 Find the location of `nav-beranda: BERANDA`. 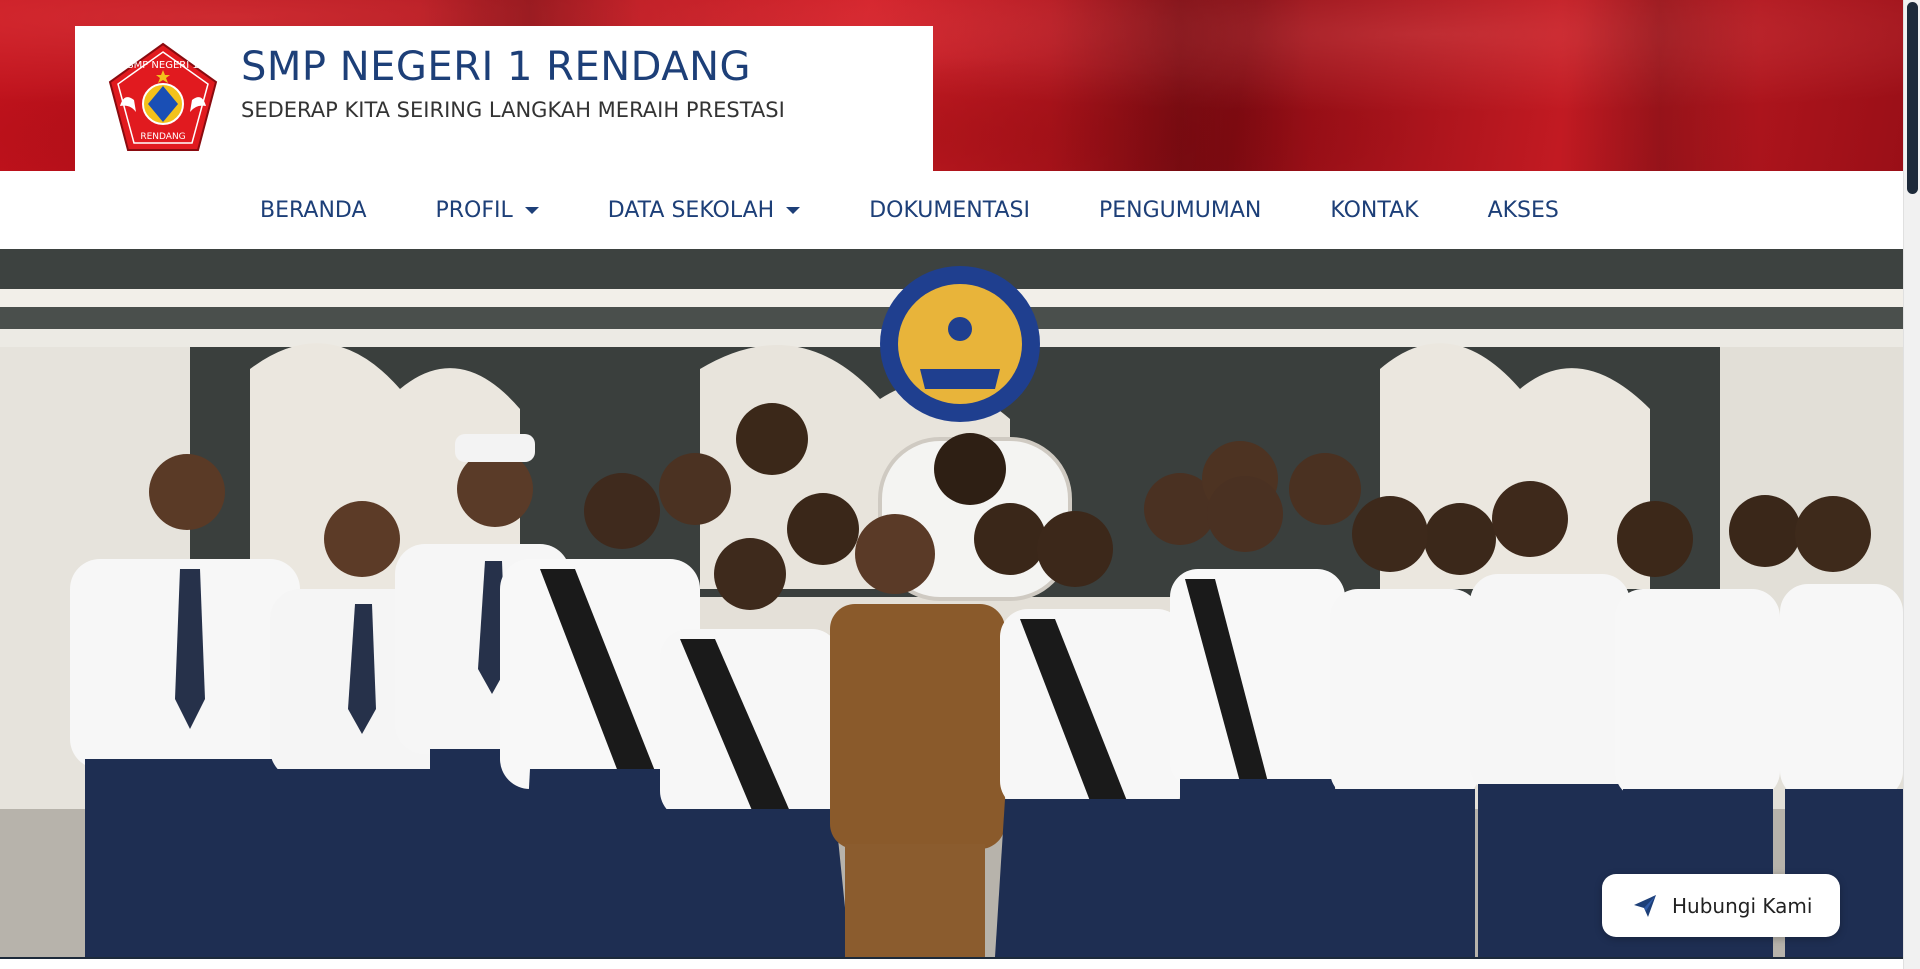

nav-beranda: BERANDA is located at coordinates (313, 210).